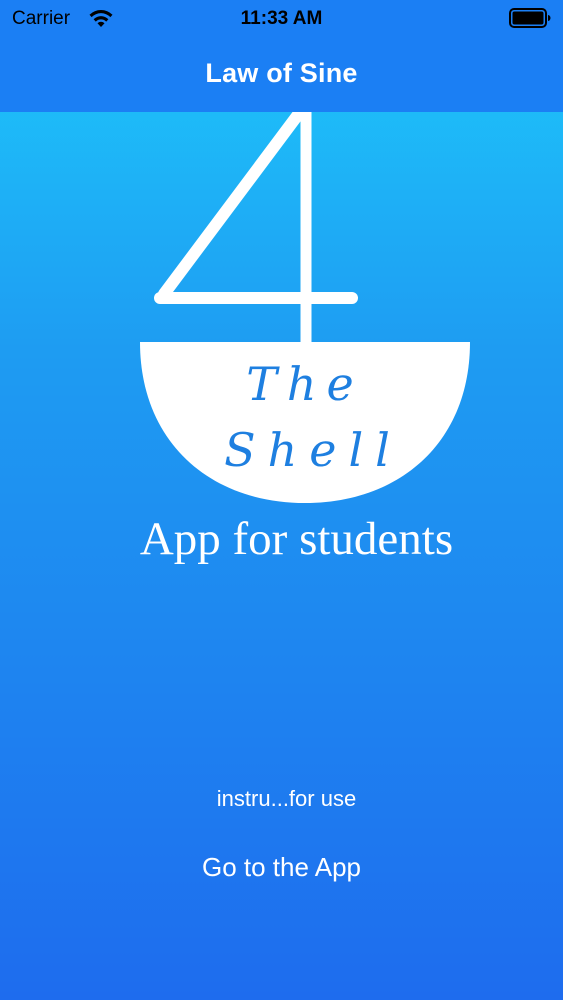 The image size is (563, 1000). I want to click on status-bar: Carrier 11:33 AM, so click(281, 19).